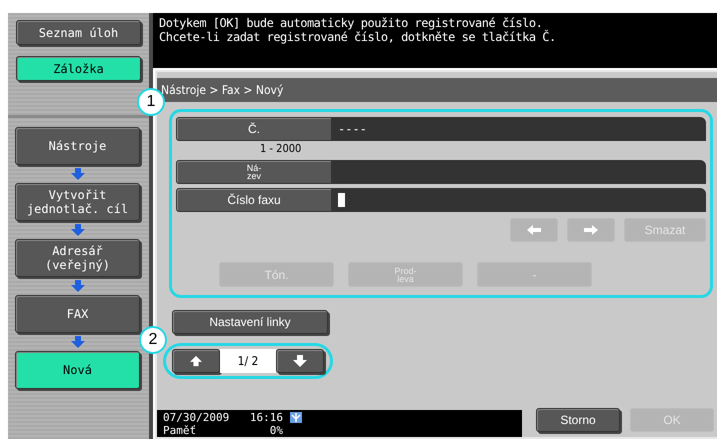 The height and width of the screenshot is (439, 717). Describe the element at coordinates (591, 230) in the screenshot. I see `right-arrow-icon` at that location.